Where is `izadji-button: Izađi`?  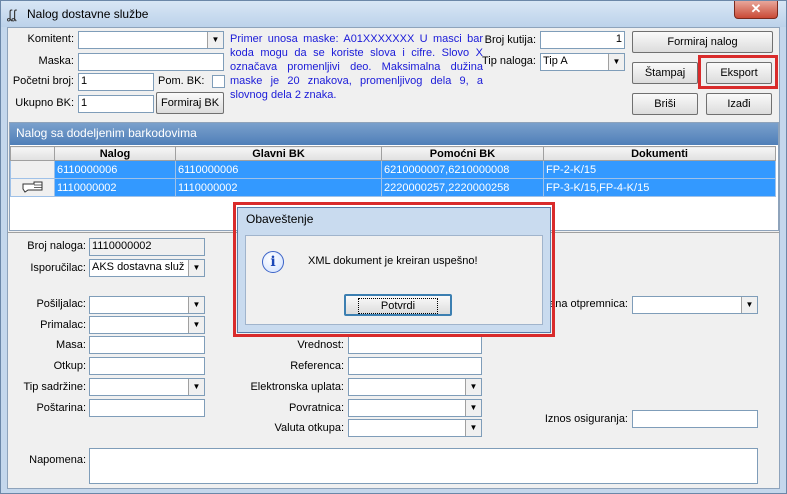
izadji-button: Izađi is located at coordinates (739, 104).